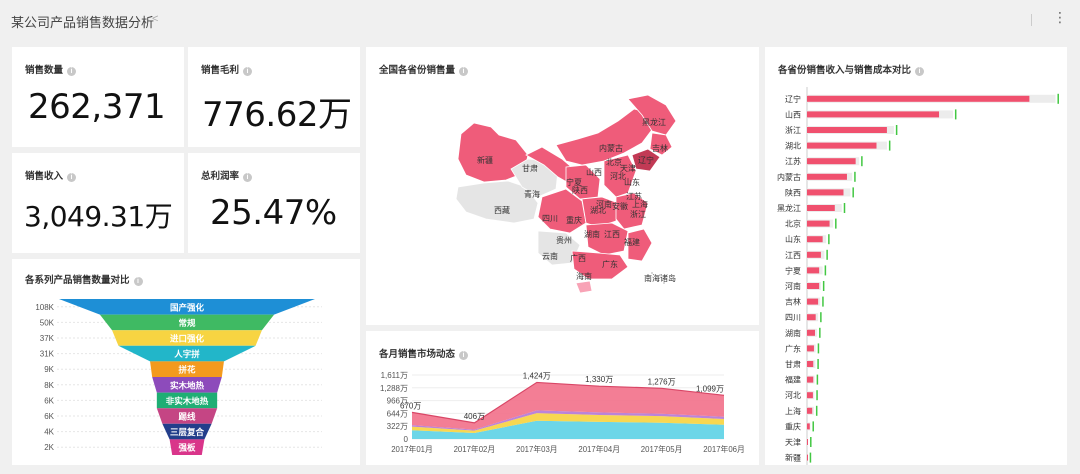 This screenshot has height=474, width=1080. What do you see at coordinates (660, 148) in the screenshot?
I see `map-region-label: 吉林` at bounding box center [660, 148].